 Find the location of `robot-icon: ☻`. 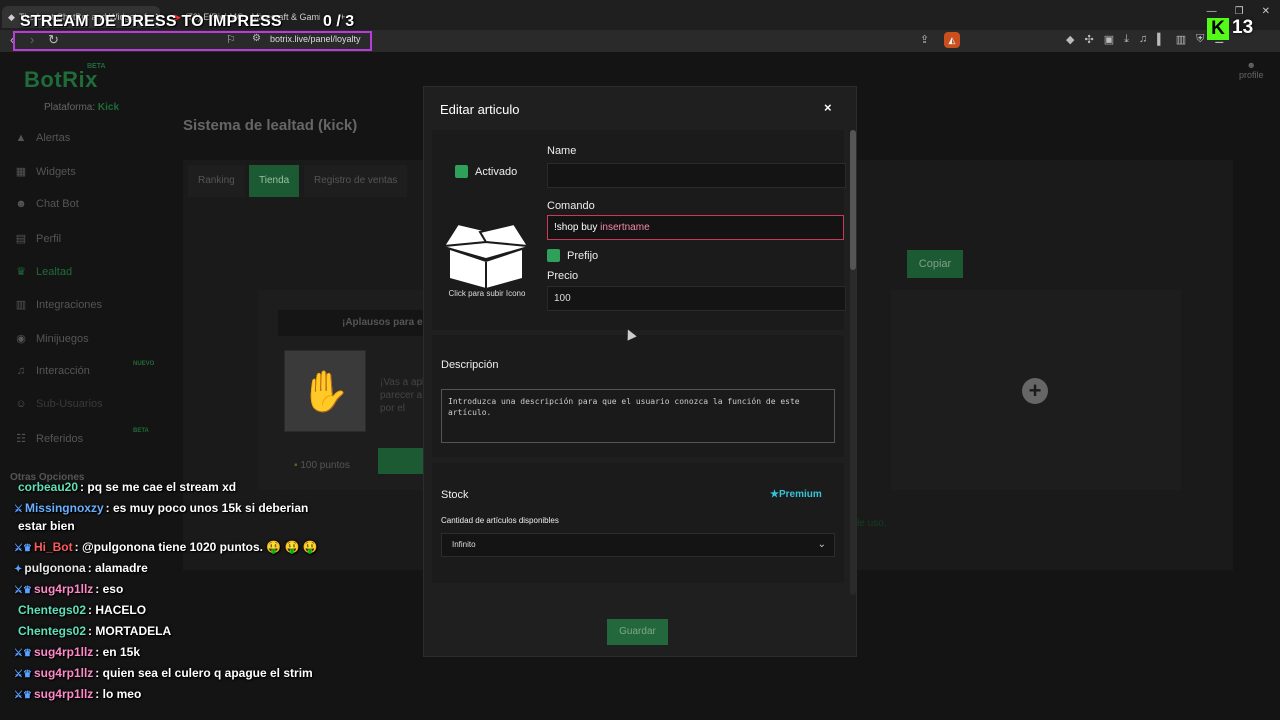

robot-icon: ☻ is located at coordinates (21, 204).